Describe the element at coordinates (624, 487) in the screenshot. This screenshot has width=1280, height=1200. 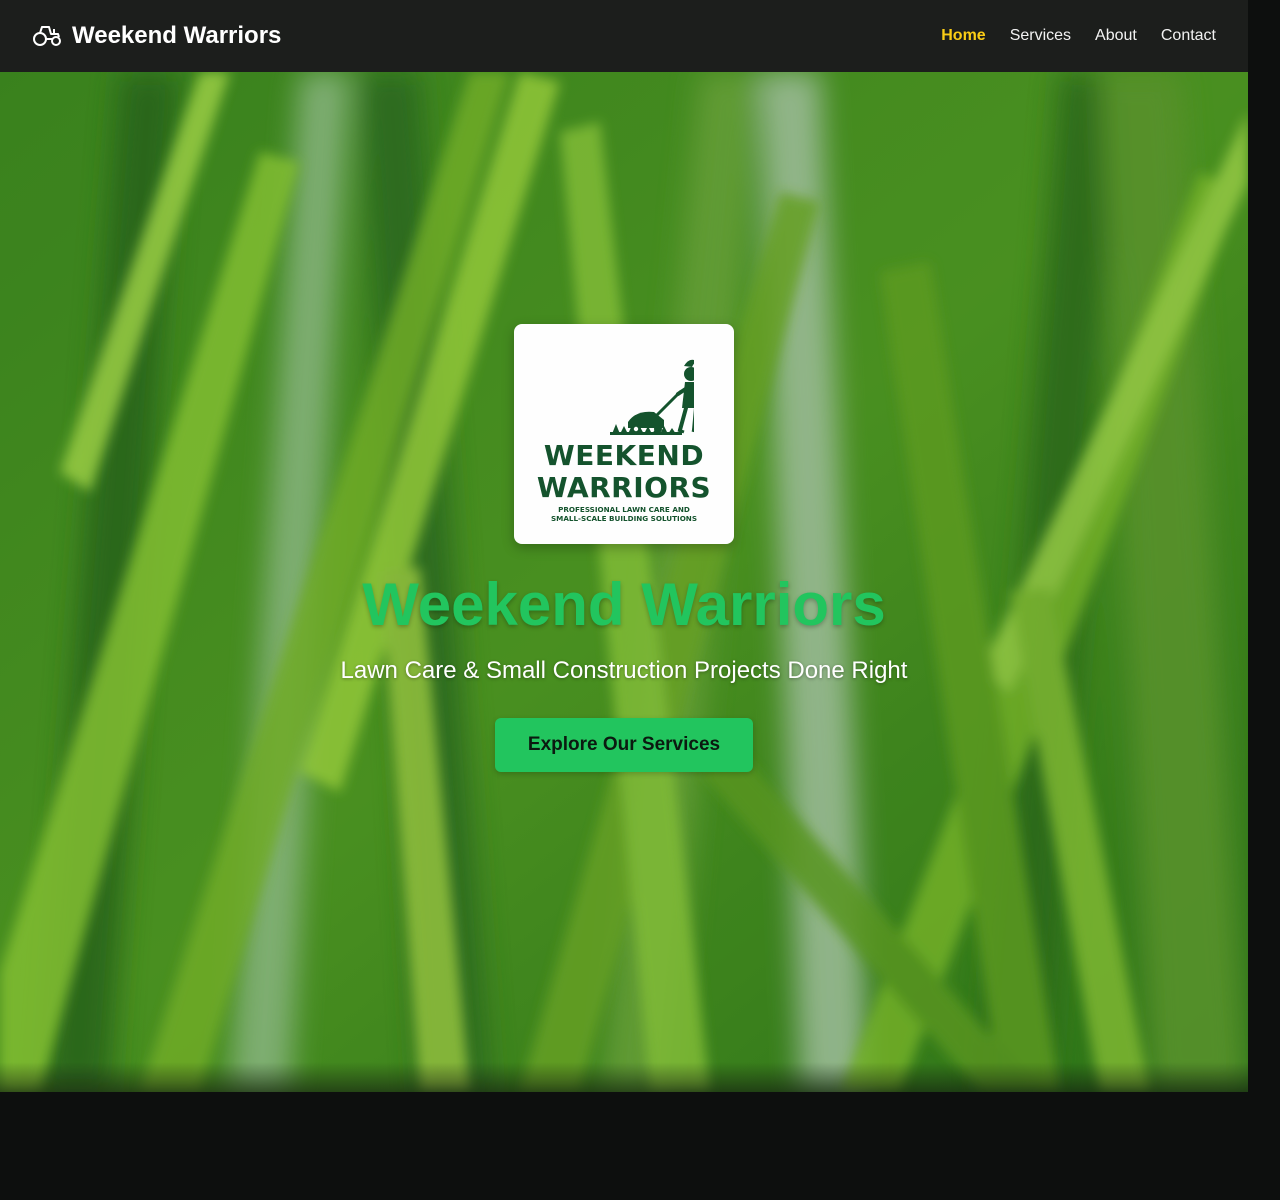
I see `logo-wordmark-line-2: WARRIORS` at that location.